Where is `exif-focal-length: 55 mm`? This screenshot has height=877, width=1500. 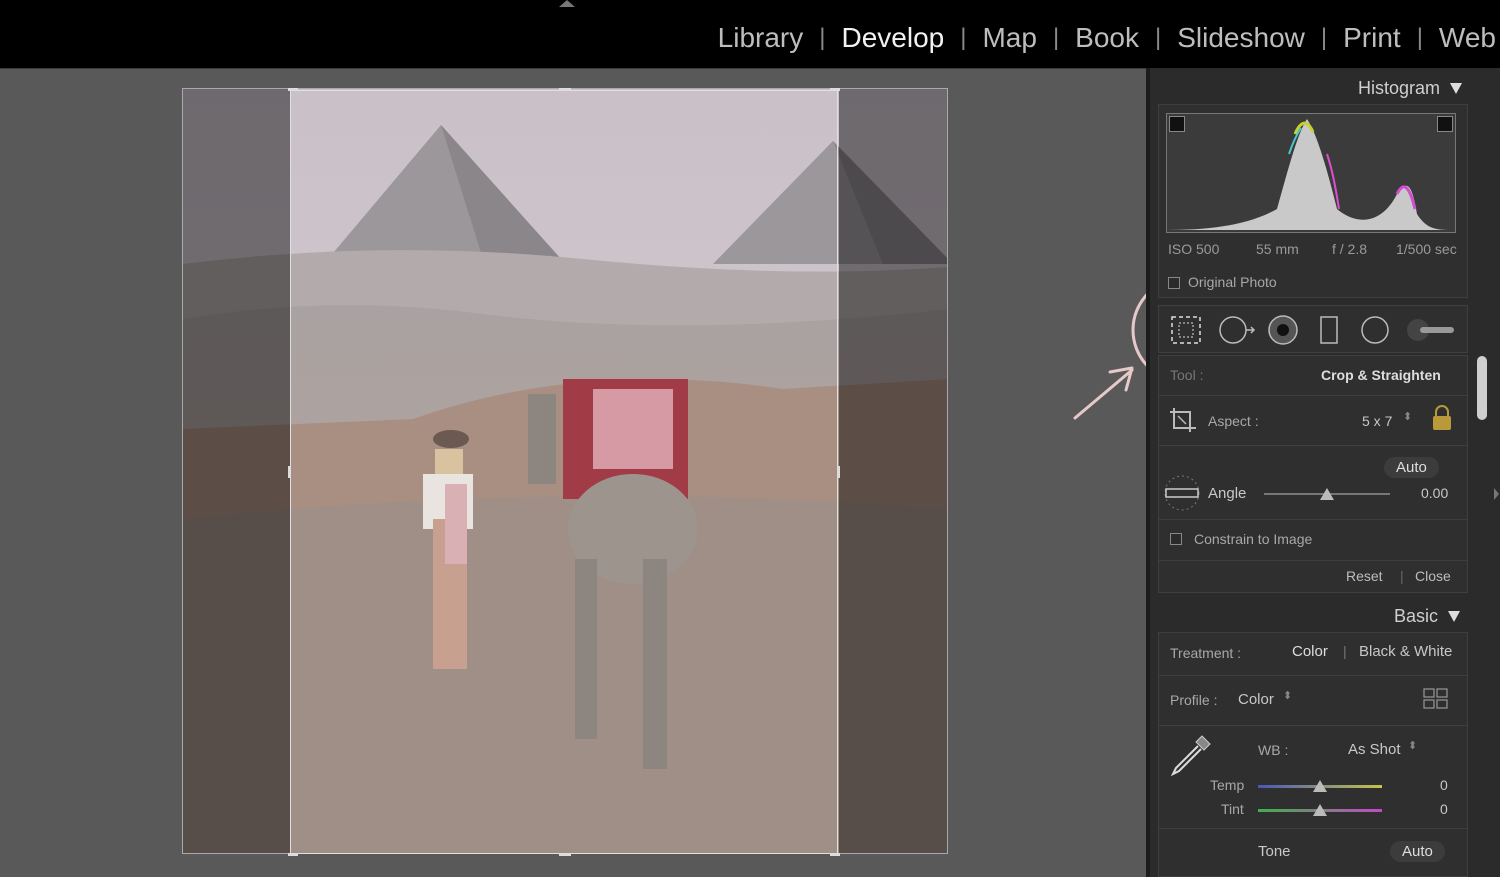 exif-focal-length: 55 mm is located at coordinates (1277, 249).